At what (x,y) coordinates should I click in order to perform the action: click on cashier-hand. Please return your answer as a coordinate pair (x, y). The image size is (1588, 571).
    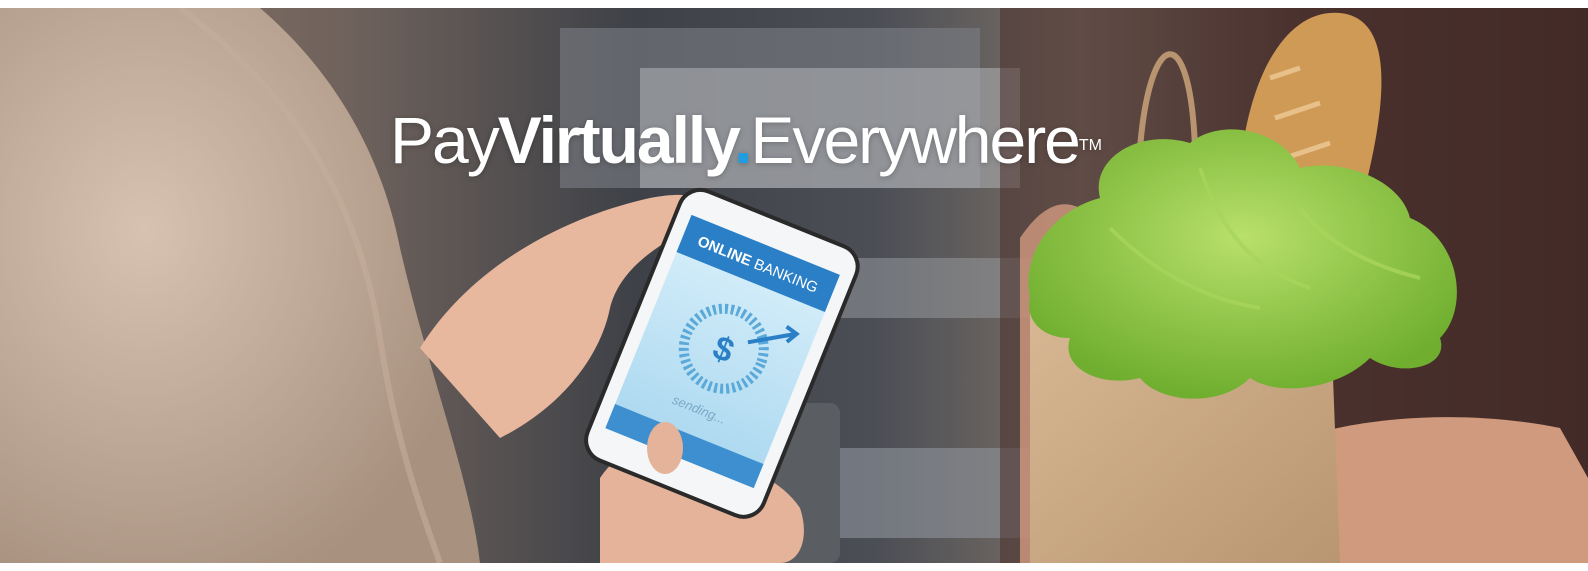
    Looking at the image, I should click on (1444, 490).